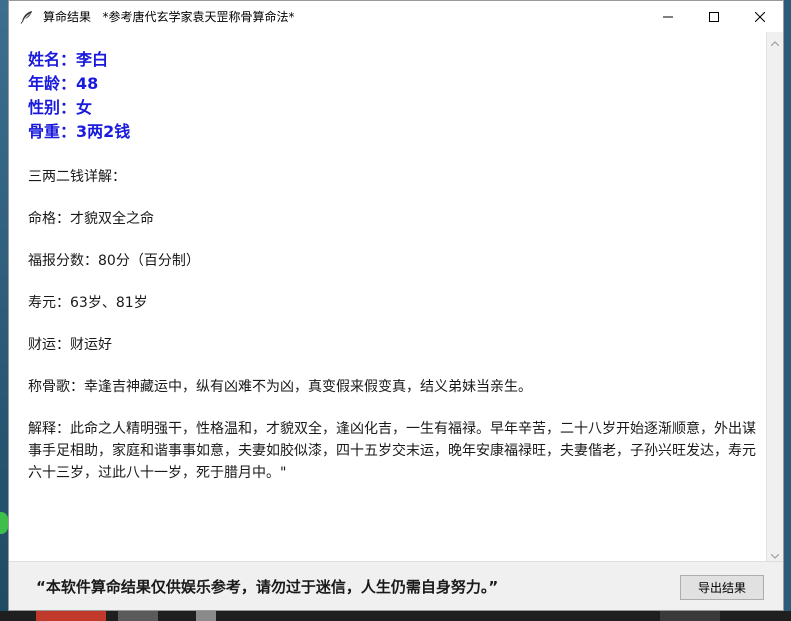  What do you see at coordinates (27, 17) in the screenshot?
I see `feather-icon` at bounding box center [27, 17].